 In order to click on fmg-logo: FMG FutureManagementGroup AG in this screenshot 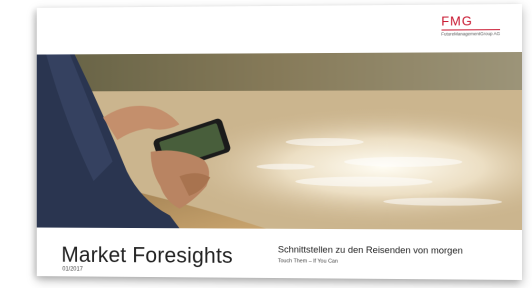, I will do `click(471, 25)`.